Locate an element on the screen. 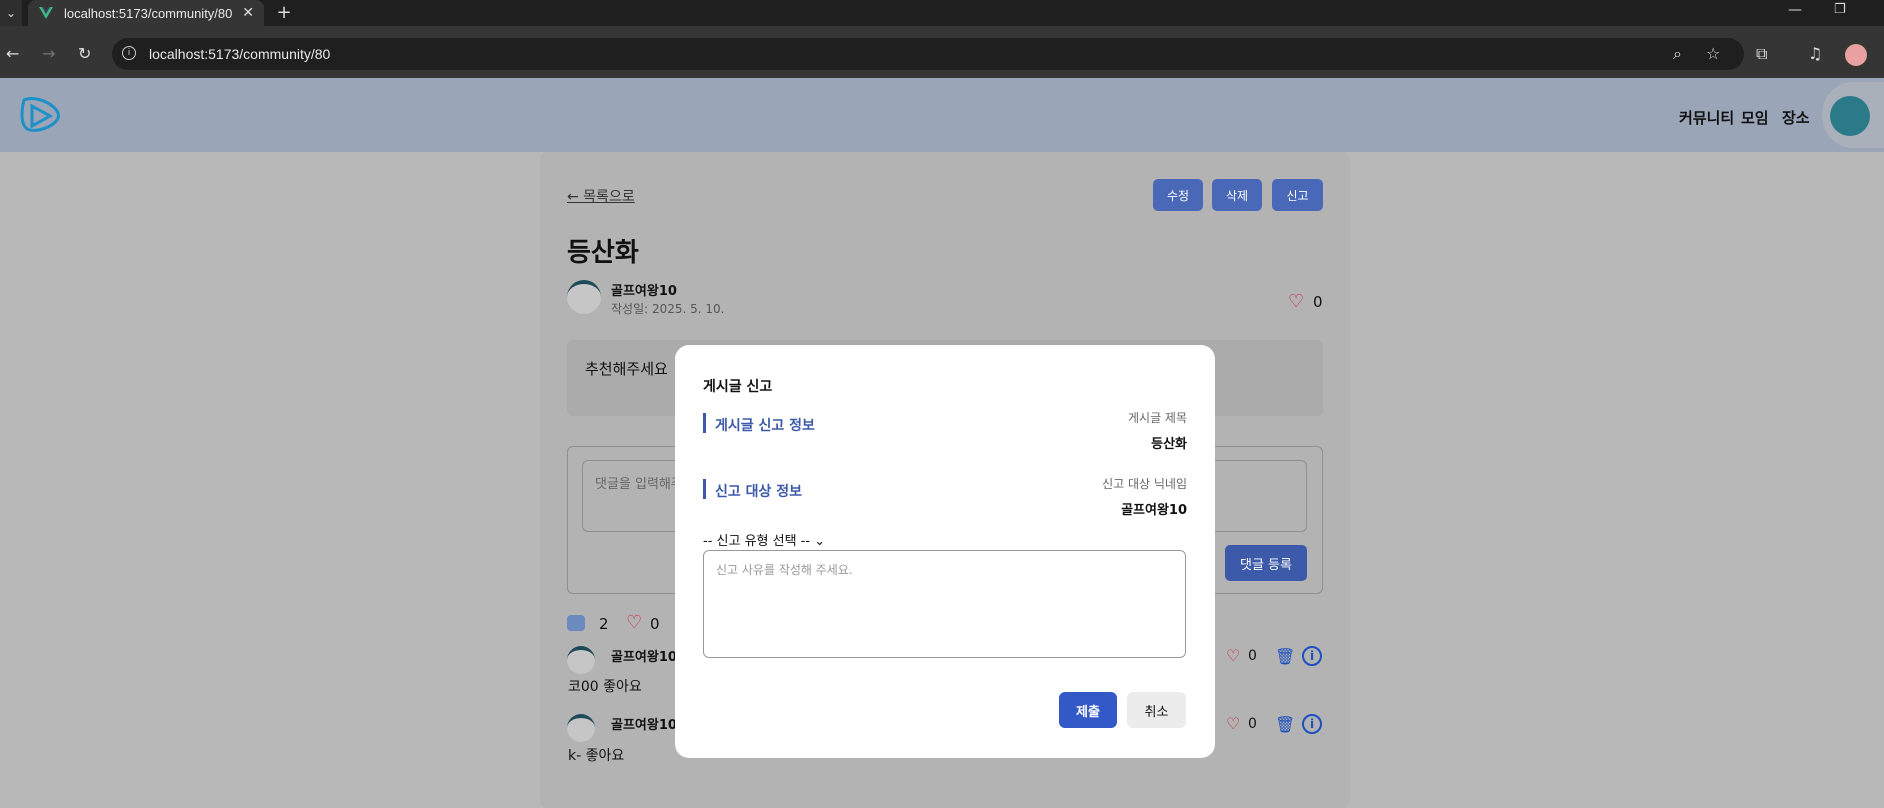  back-arrow-icon: ← is located at coordinates (12, 53).